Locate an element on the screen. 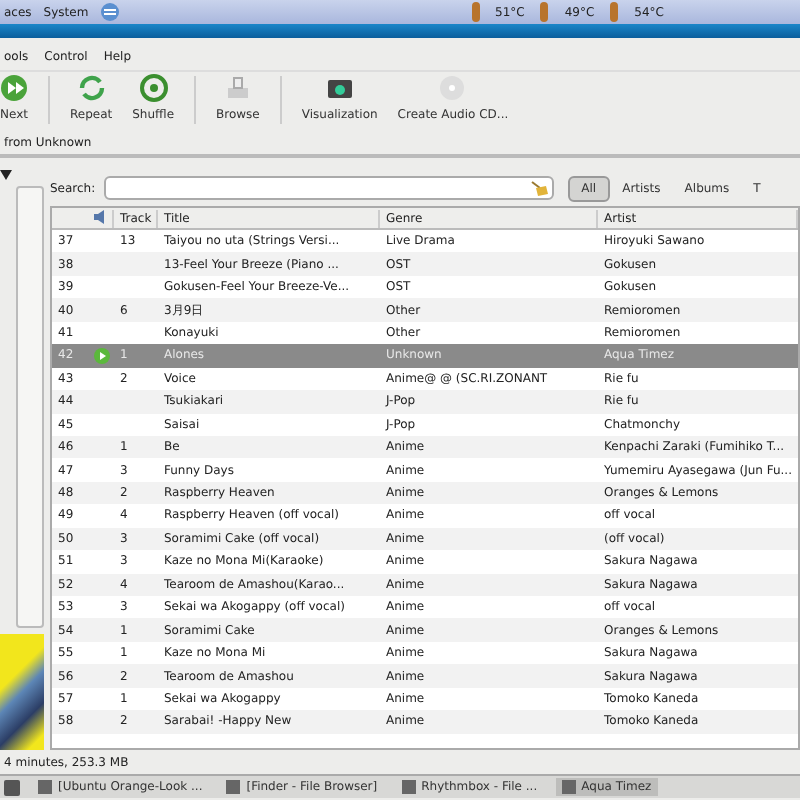 The image size is (800, 800). dropdown-arrow-icon is located at coordinates (6, 175).